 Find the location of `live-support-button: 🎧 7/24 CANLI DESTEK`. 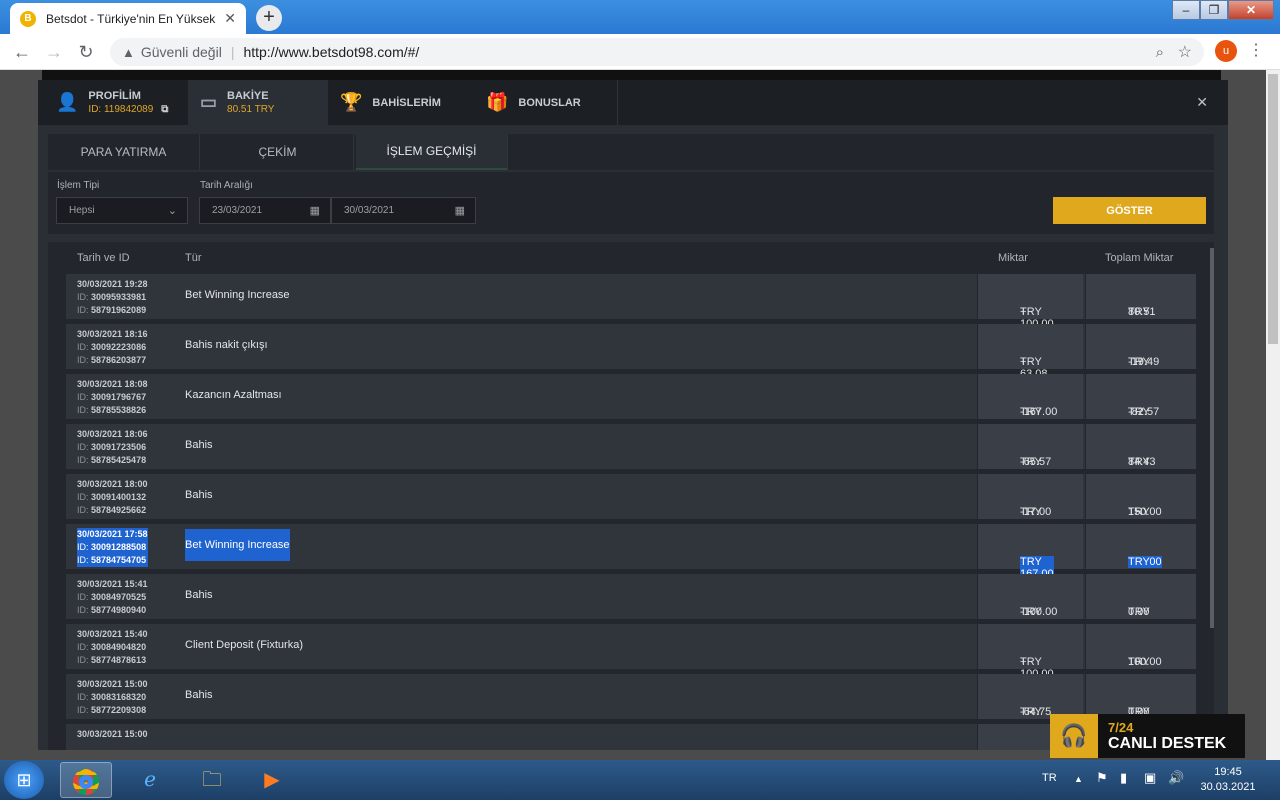

live-support-button: 🎧 7/24 CANLI DESTEK is located at coordinates (1147, 736).